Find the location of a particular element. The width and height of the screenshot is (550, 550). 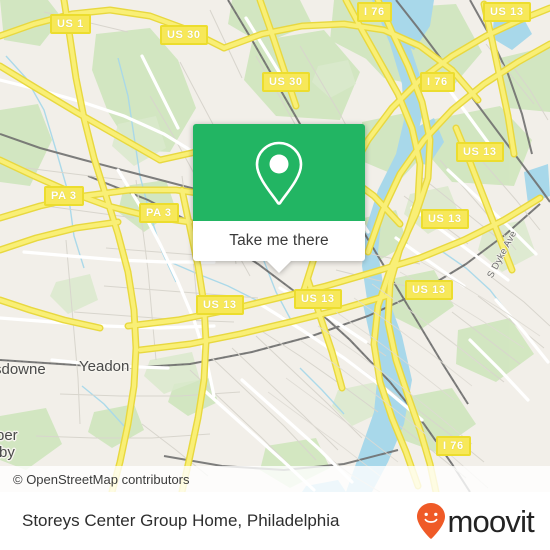

moovit-logo: moovit is located at coordinates (483, 521).